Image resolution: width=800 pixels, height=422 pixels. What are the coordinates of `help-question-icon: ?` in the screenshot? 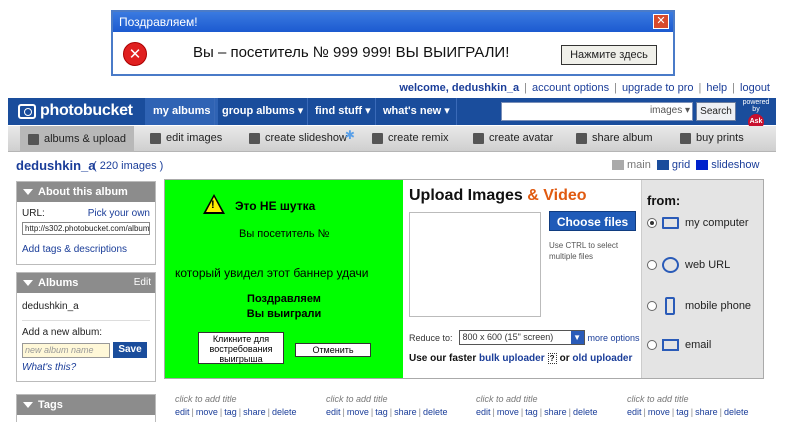 It's located at (552, 358).